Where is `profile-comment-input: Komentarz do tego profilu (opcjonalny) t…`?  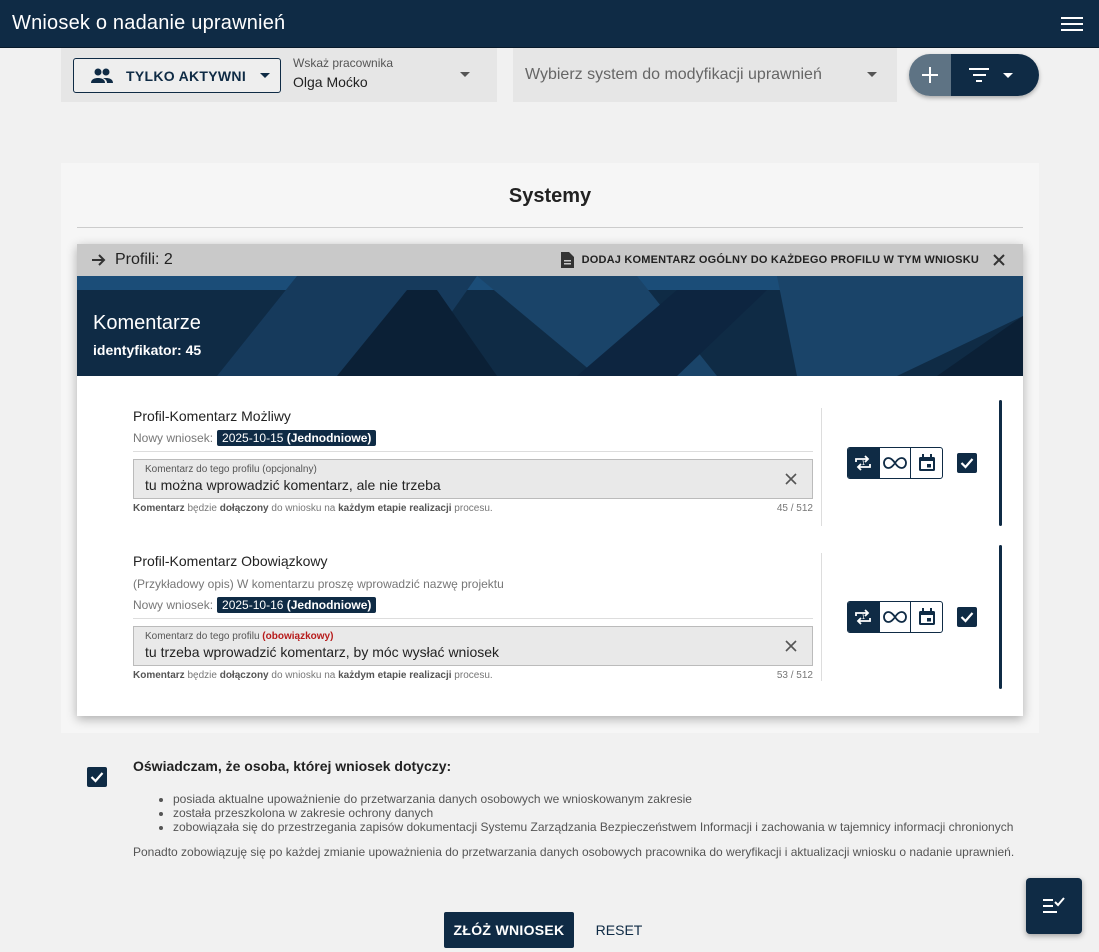
profile-comment-input: Komentarz do tego profilu (opcjonalny) t… is located at coordinates (473, 479).